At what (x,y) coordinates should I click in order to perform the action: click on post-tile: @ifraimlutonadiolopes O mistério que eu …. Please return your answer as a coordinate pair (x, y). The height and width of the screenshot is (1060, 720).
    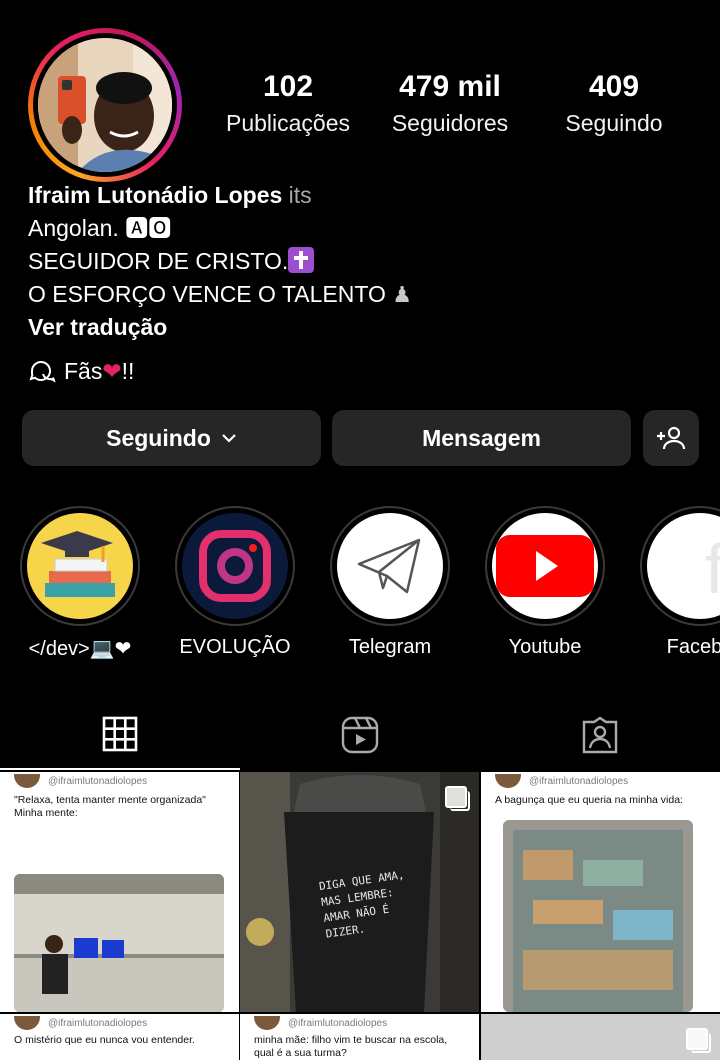
    Looking at the image, I should click on (119, 1037).